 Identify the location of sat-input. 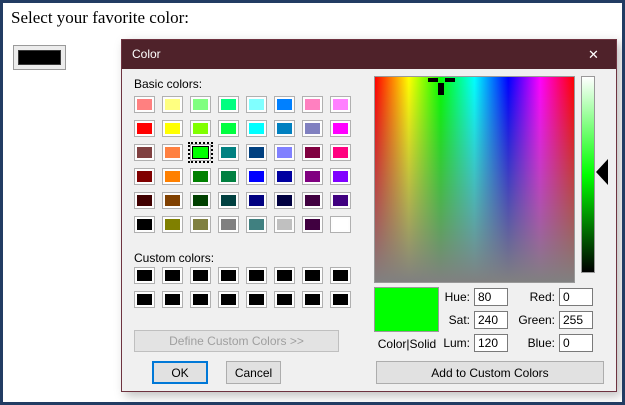
(491, 320).